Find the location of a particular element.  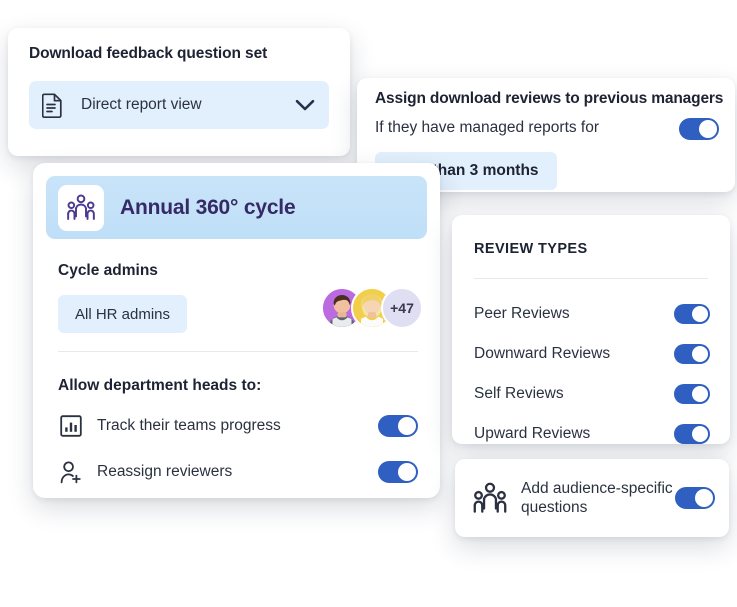

reassign-reviewers-toggle is located at coordinates (398, 472).